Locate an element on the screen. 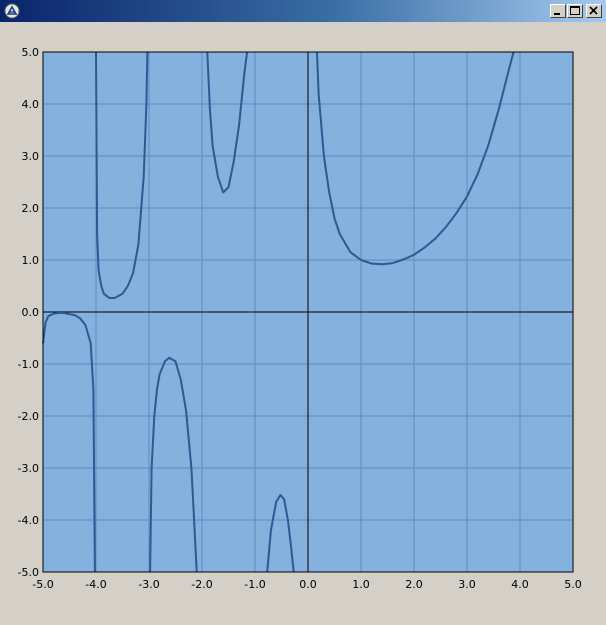 The image size is (606, 625). x-tick-label: 4.0 is located at coordinates (520, 584).